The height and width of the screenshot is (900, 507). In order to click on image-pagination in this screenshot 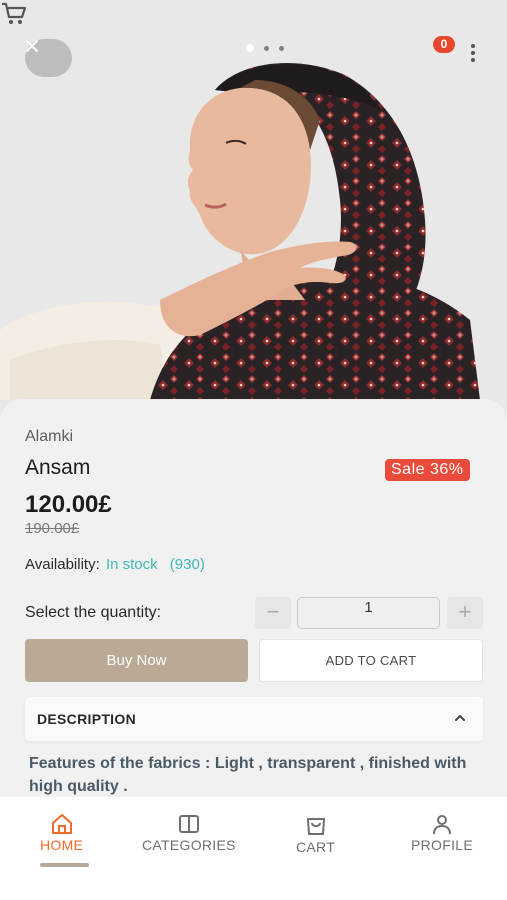, I will do `click(265, 48)`.